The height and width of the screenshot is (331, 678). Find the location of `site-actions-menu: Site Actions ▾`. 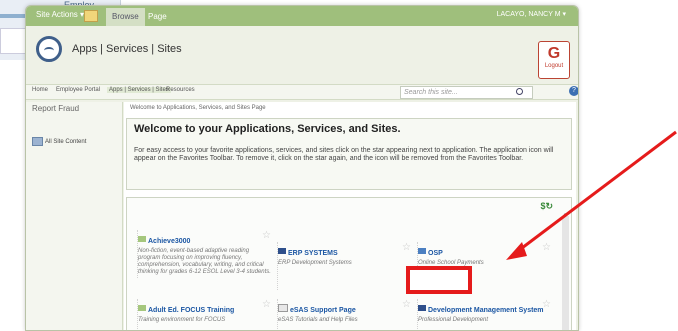

site-actions-menu: Site Actions ▾ is located at coordinates (60, 14).